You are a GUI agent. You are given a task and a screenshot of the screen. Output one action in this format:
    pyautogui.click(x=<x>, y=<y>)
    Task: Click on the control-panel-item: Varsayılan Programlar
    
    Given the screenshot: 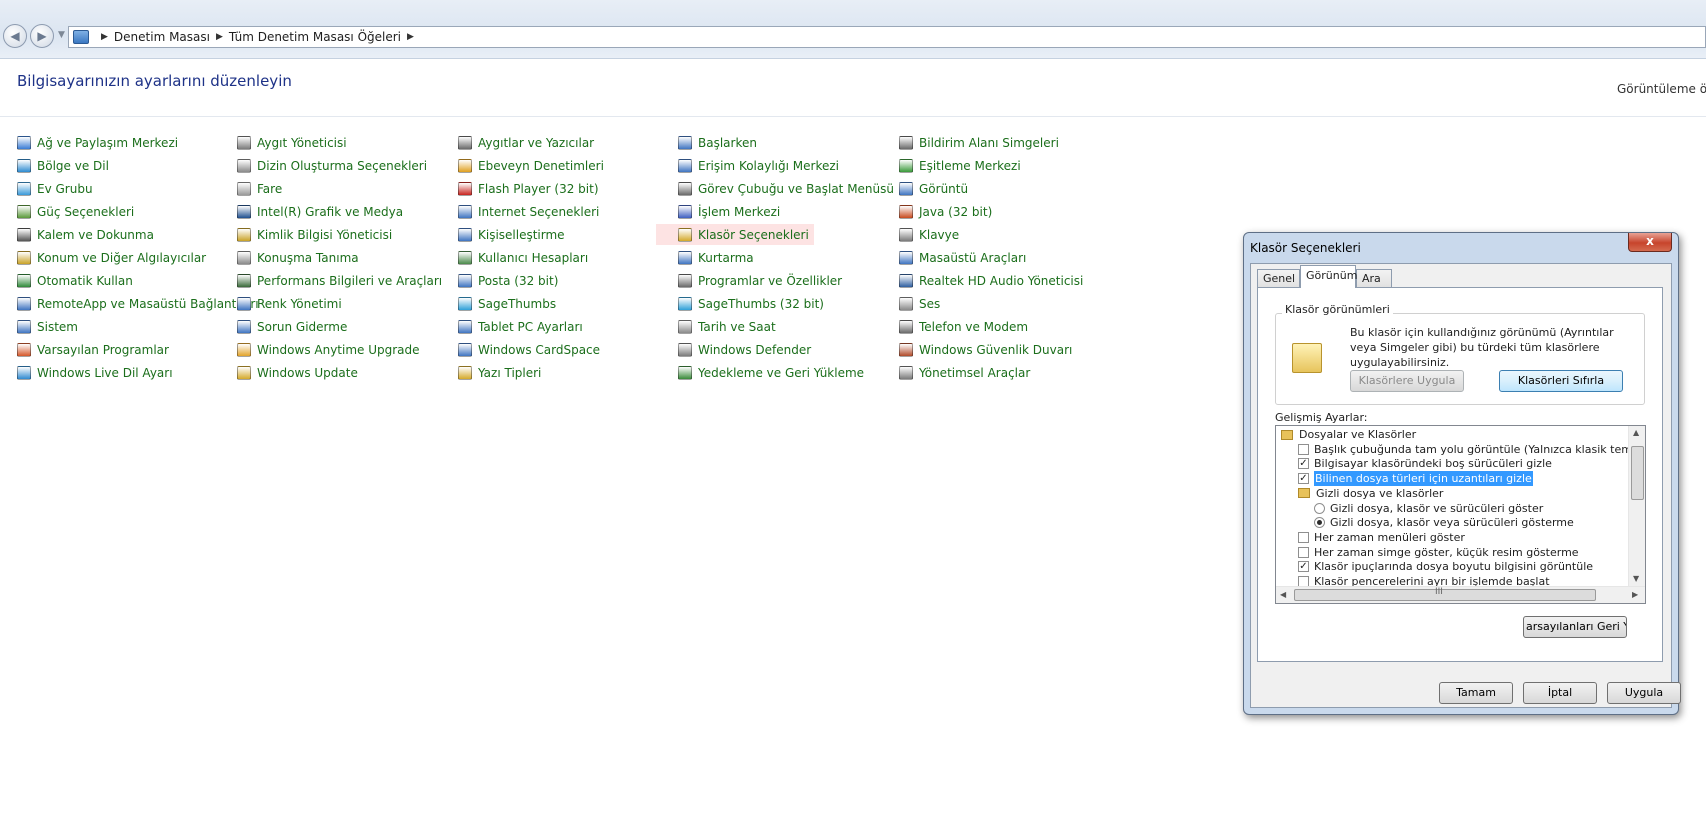 What is the action you would take?
    pyautogui.click(x=93, y=349)
    